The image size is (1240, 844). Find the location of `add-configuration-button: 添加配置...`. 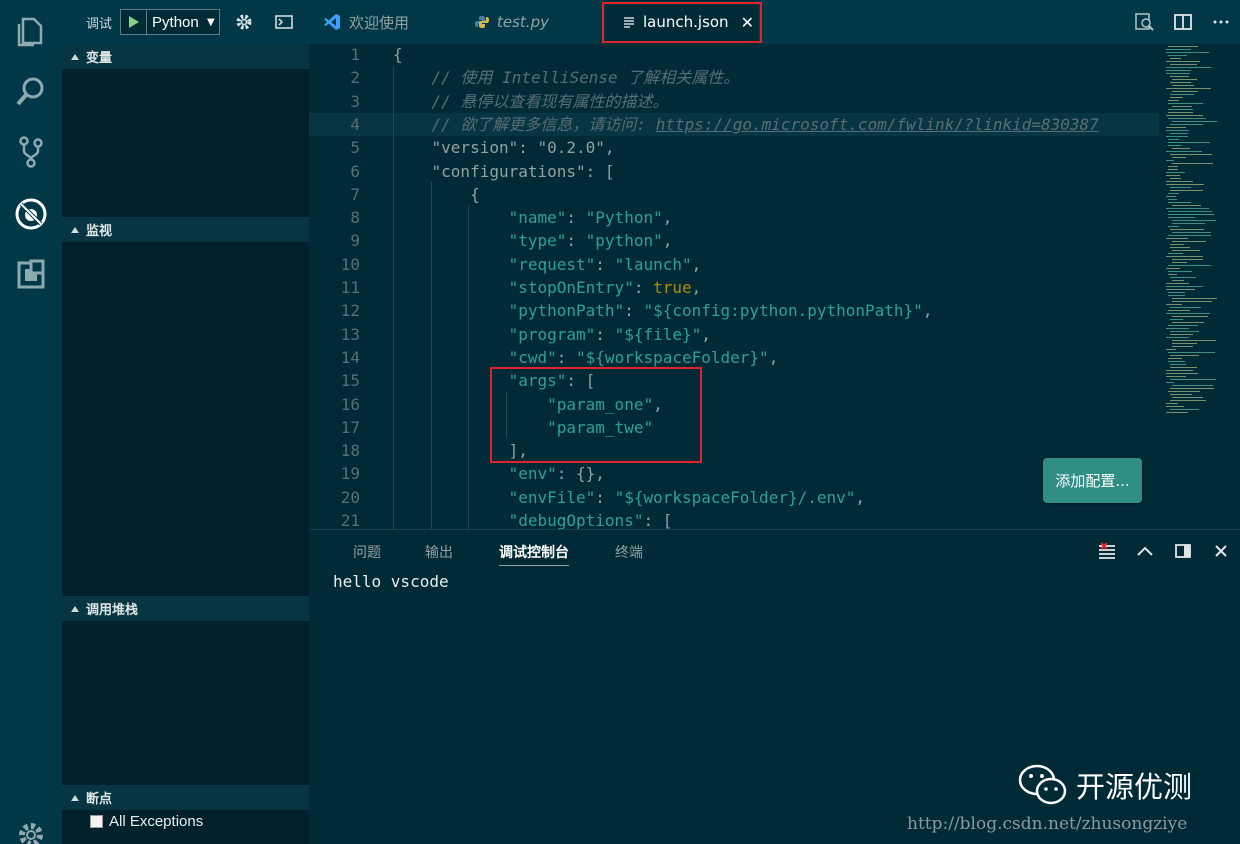

add-configuration-button: 添加配置... is located at coordinates (1092, 480).